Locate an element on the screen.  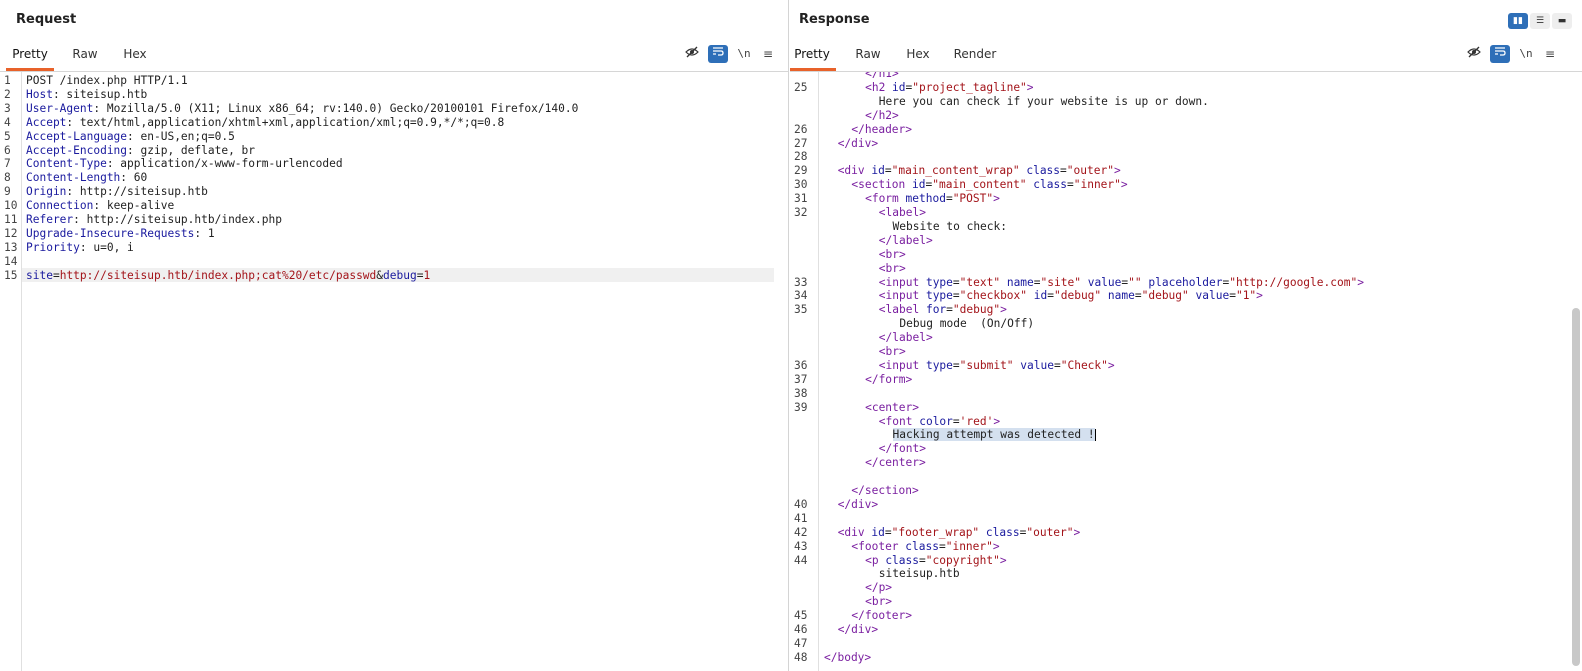
line-number: 43 is located at coordinates (801, 546).